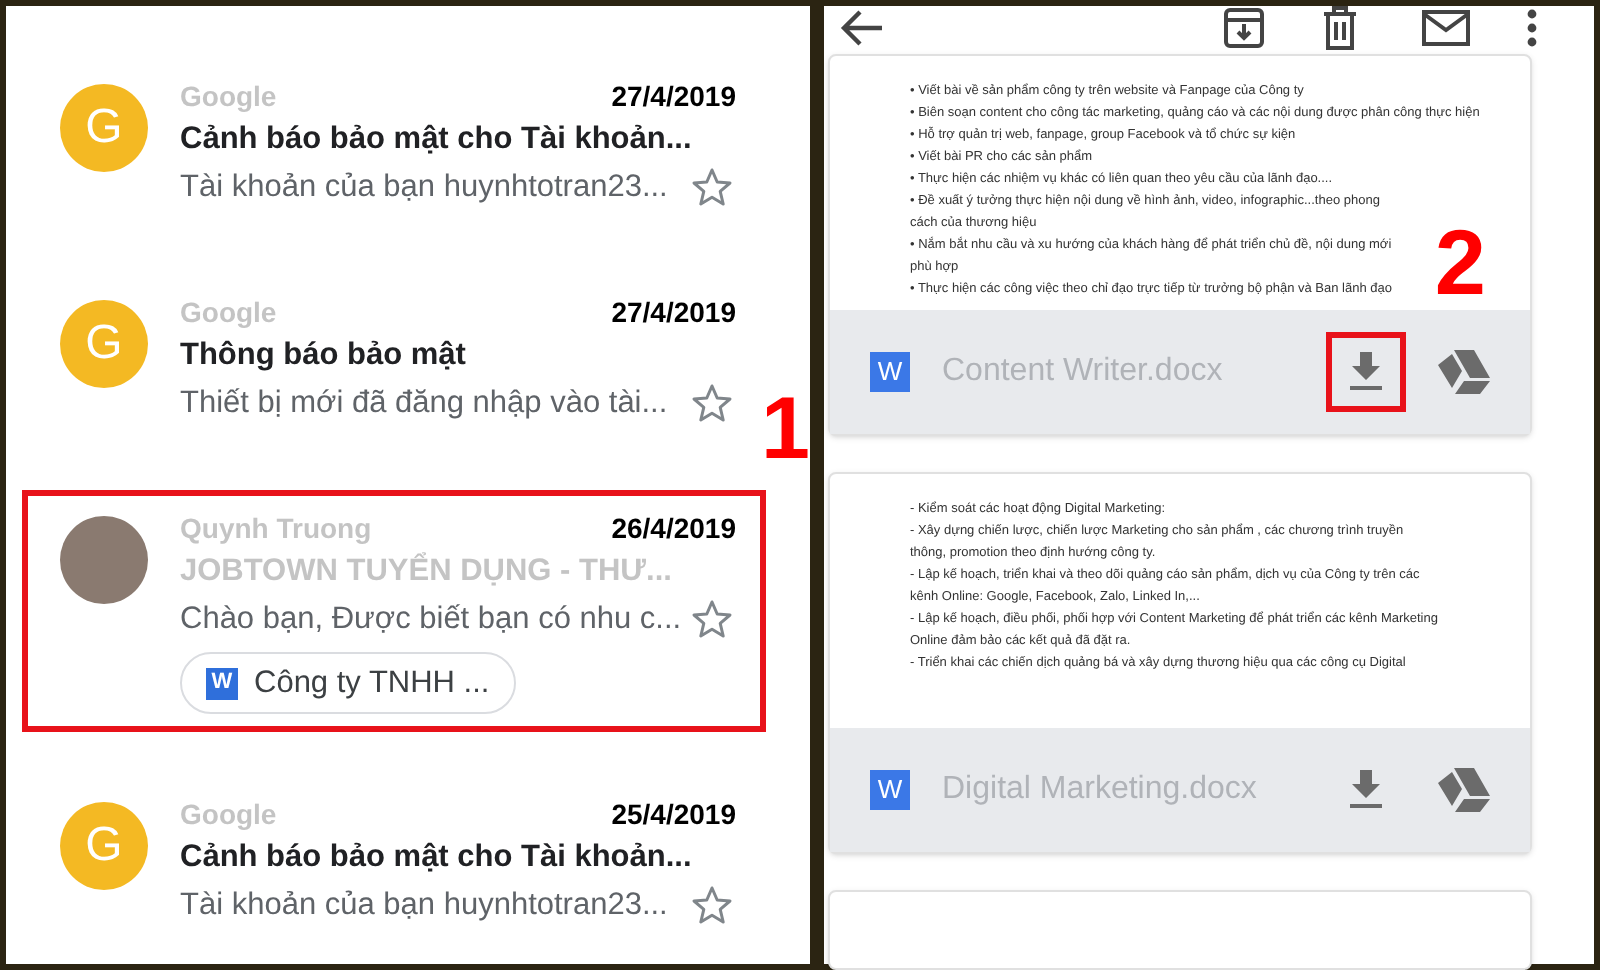 This screenshot has height=970, width=1600. I want to click on step-number: 2, so click(1460, 262).